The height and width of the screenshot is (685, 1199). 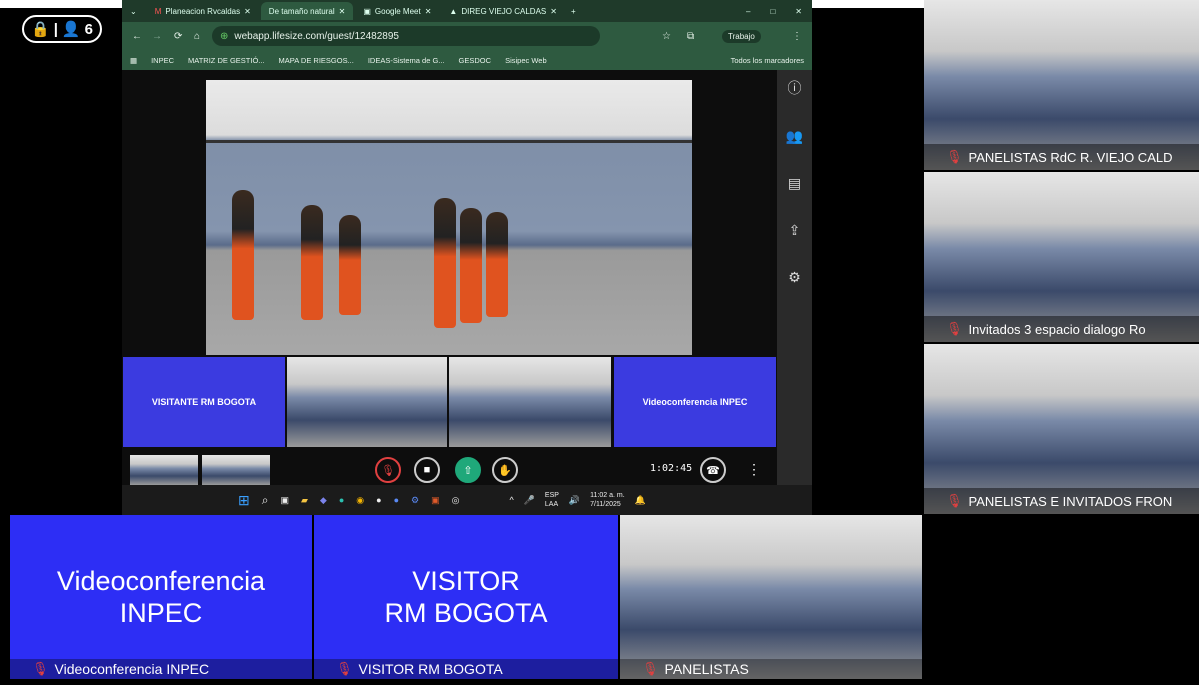 I want to click on tile-panelistas-rdc: 🎙 PANELISTAS RdC R. VIEJO CALD, so click(x=1061, y=85).